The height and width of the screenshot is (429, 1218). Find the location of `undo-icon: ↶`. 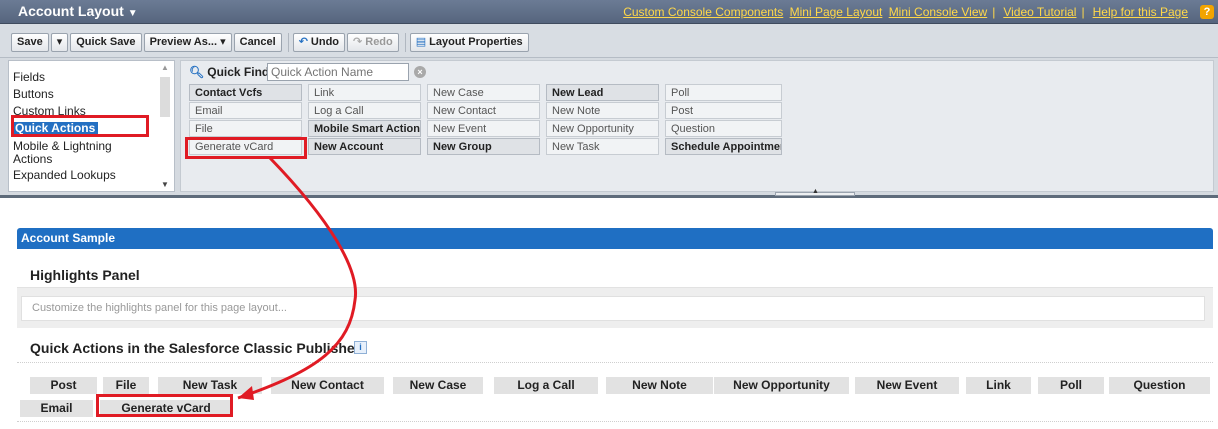

undo-icon: ↶ is located at coordinates (303, 42).